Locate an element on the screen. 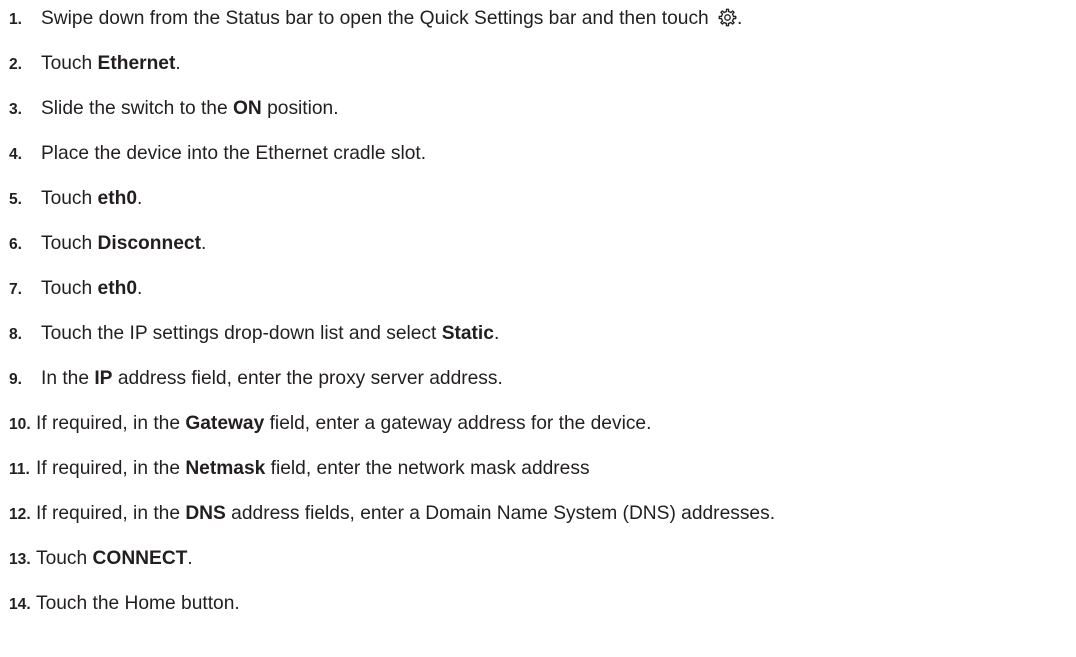 The image size is (1076, 657). step-number: 3. is located at coordinates (16, 109).